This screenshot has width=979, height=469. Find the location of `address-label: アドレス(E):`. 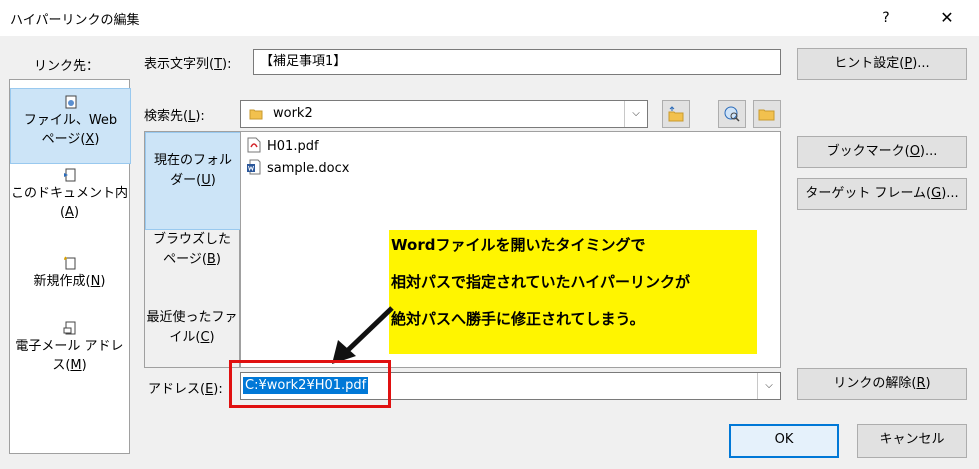

address-label: アドレス(E): is located at coordinates (185, 387).